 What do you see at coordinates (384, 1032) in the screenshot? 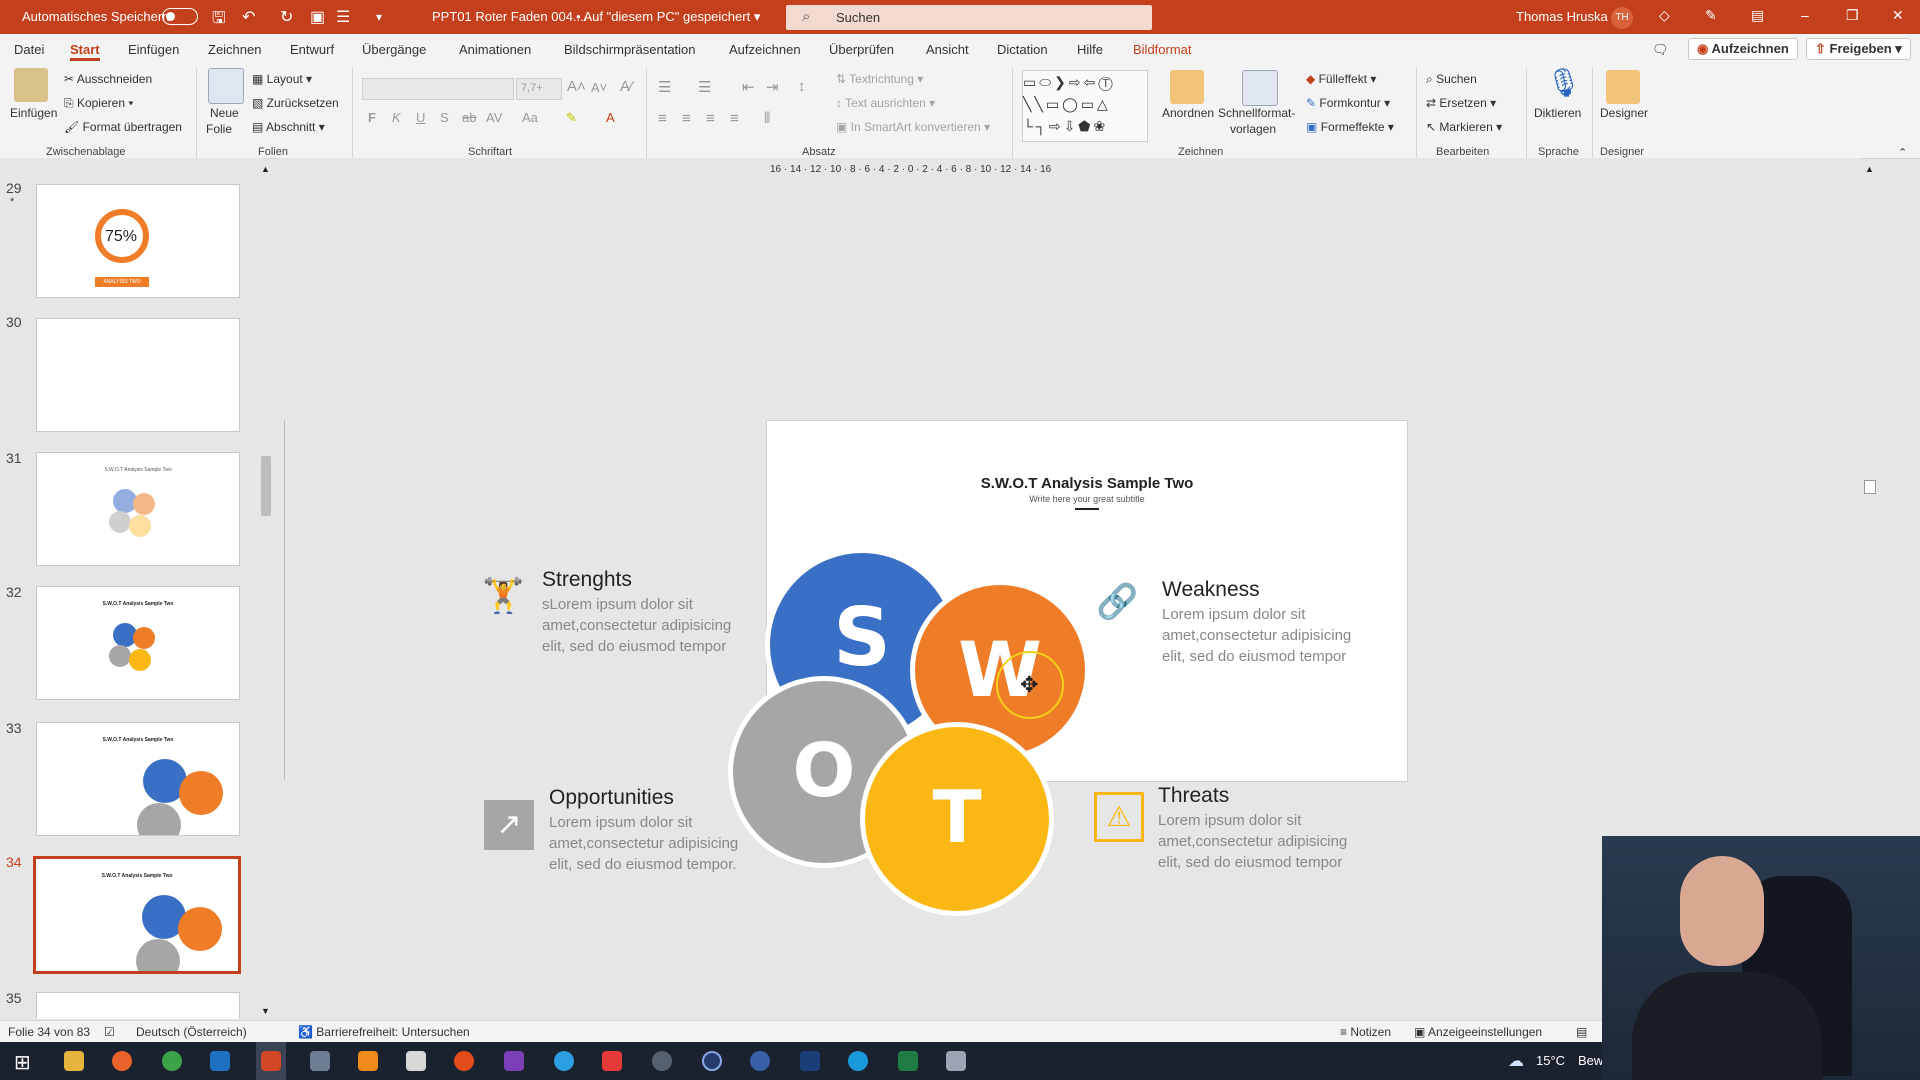
I see `accessibility-button: ♿ Barrierefreiheit: Untersuchen` at bounding box center [384, 1032].